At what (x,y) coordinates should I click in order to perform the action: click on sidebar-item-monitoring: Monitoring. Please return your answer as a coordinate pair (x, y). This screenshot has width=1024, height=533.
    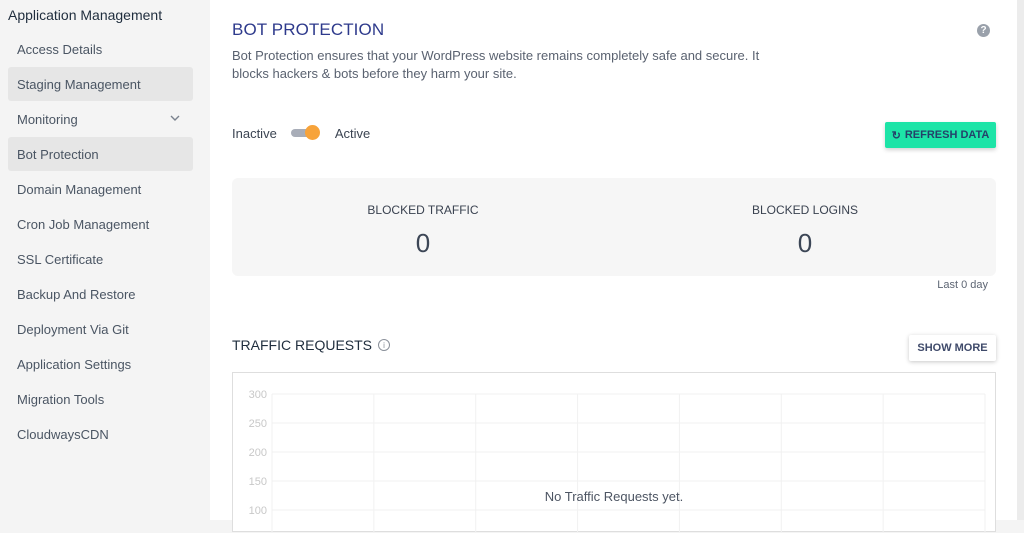
    Looking at the image, I should click on (100, 119).